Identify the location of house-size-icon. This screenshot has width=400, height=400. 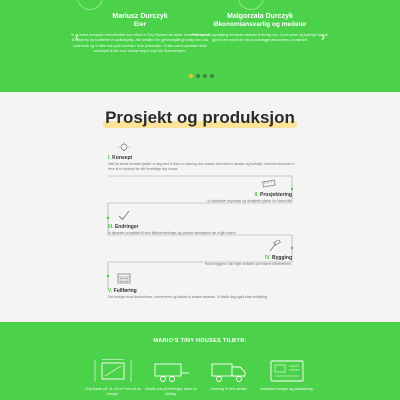
(113, 370).